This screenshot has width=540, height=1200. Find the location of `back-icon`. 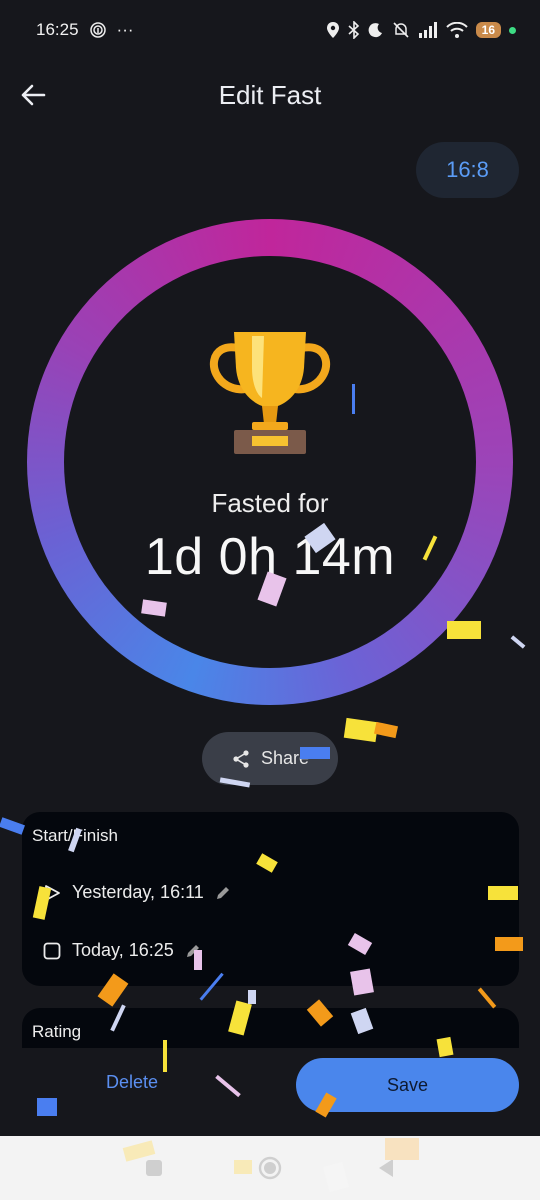

back-icon is located at coordinates (386, 1168).